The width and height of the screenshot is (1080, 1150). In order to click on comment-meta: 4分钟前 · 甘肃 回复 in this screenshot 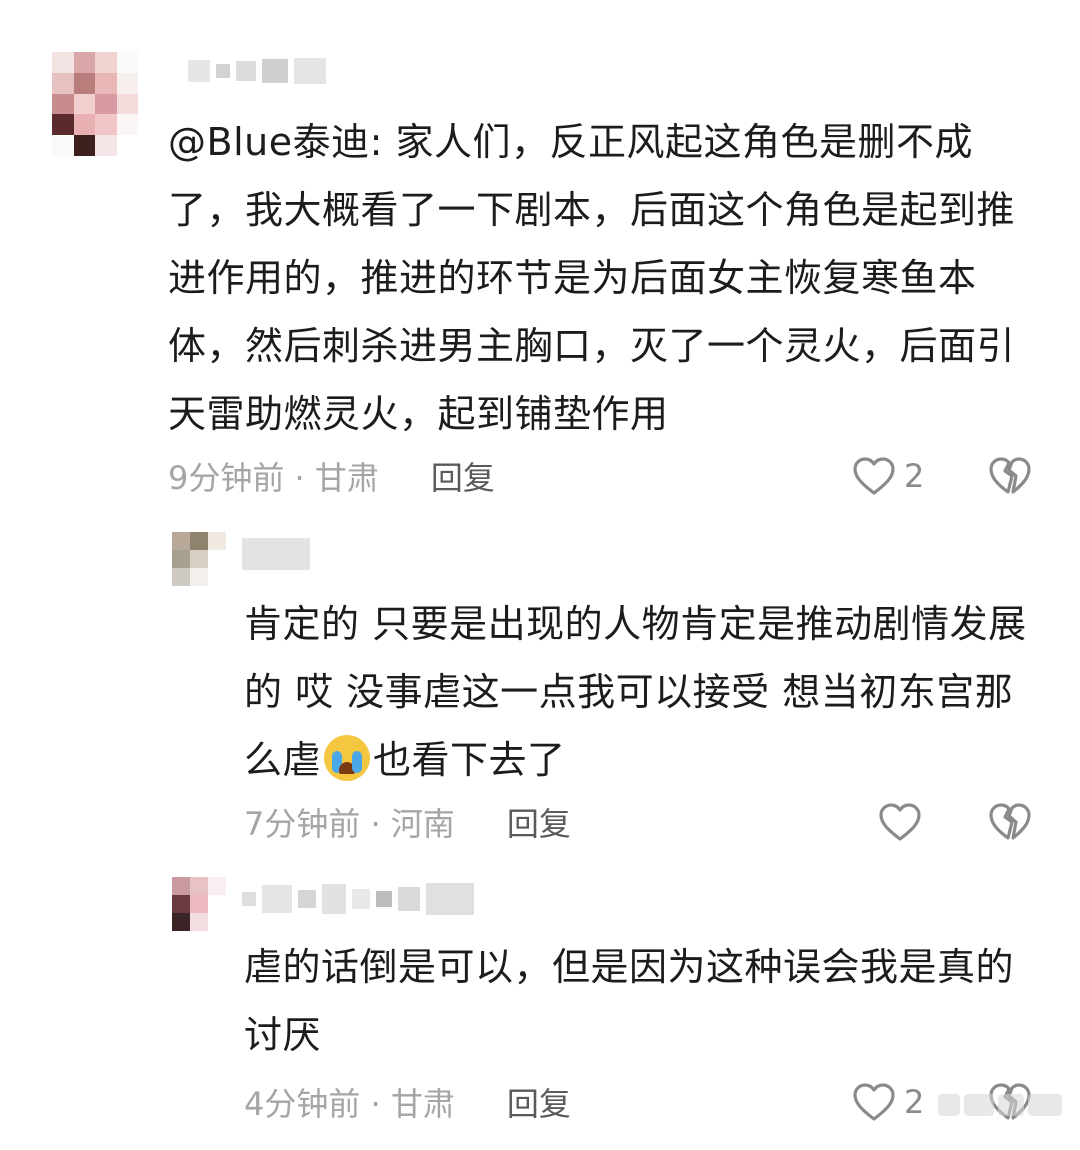, I will do `click(407, 1102)`.